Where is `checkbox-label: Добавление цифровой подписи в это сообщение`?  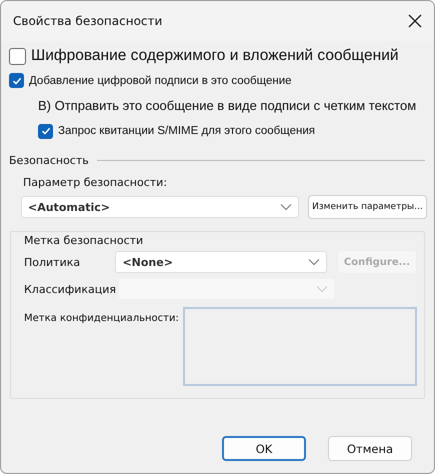
checkbox-label: Добавление цифровой подписи в это сообщение is located at coordinates (160, 80).